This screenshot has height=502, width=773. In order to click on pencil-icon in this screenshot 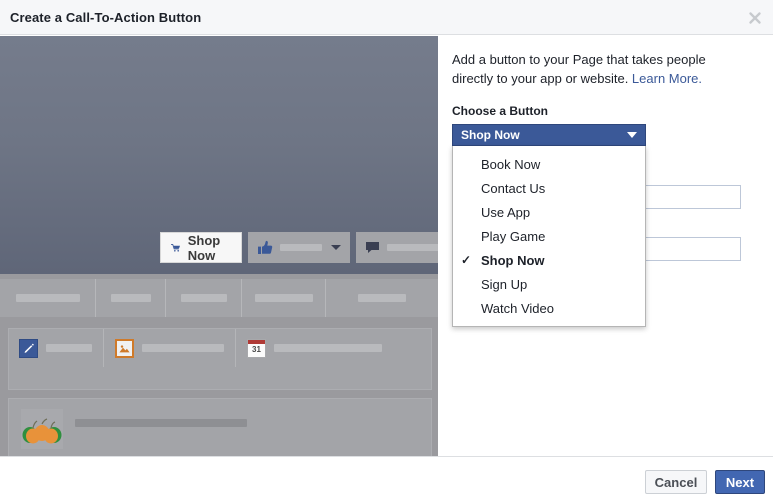, I will do `click(28, 348)`.